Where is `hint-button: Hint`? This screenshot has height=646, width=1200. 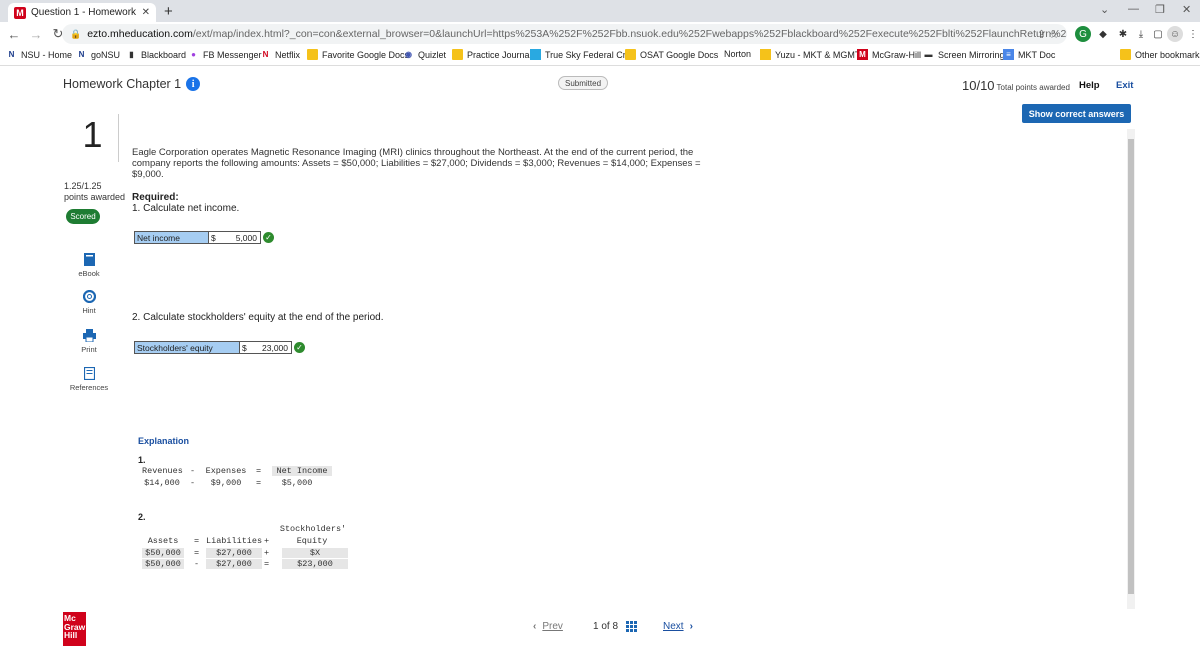
hint-button: Hint is located at coordinates (89, 302).